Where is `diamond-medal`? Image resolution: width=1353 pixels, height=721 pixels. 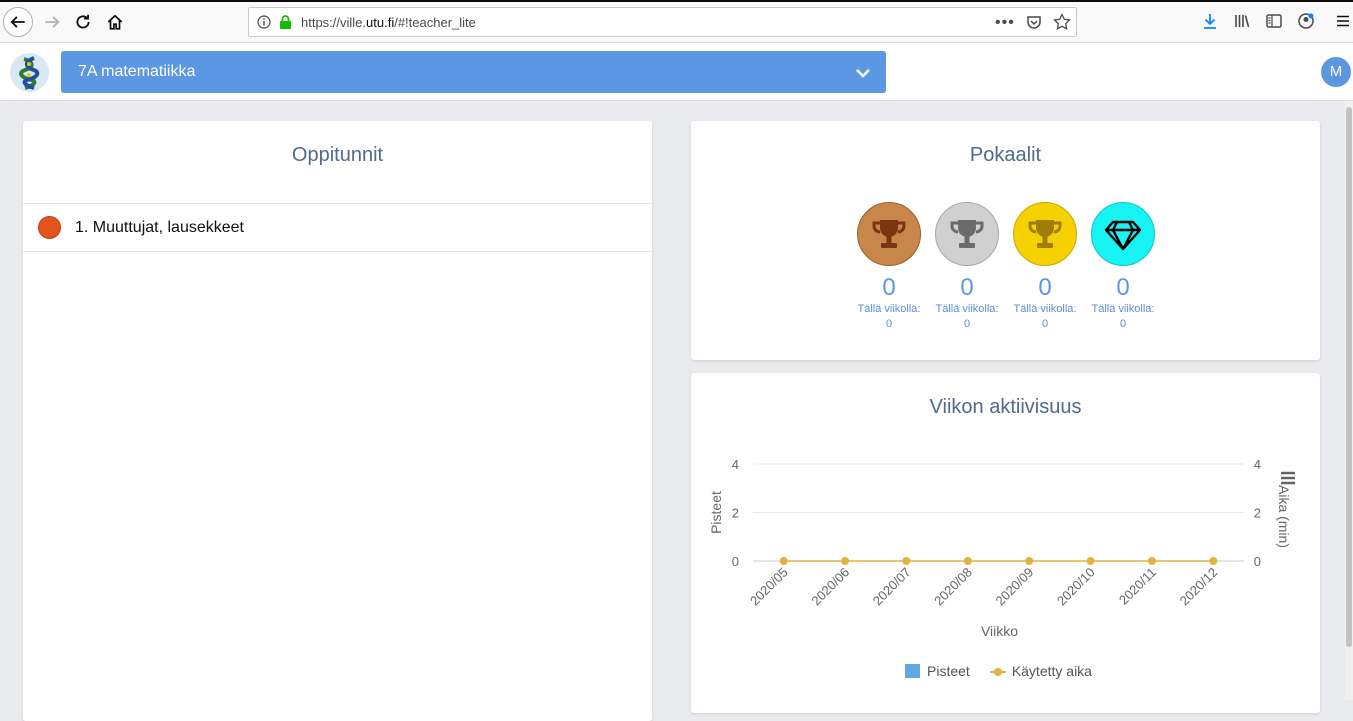 diamond-medal is located at coordinates (1123, 234).